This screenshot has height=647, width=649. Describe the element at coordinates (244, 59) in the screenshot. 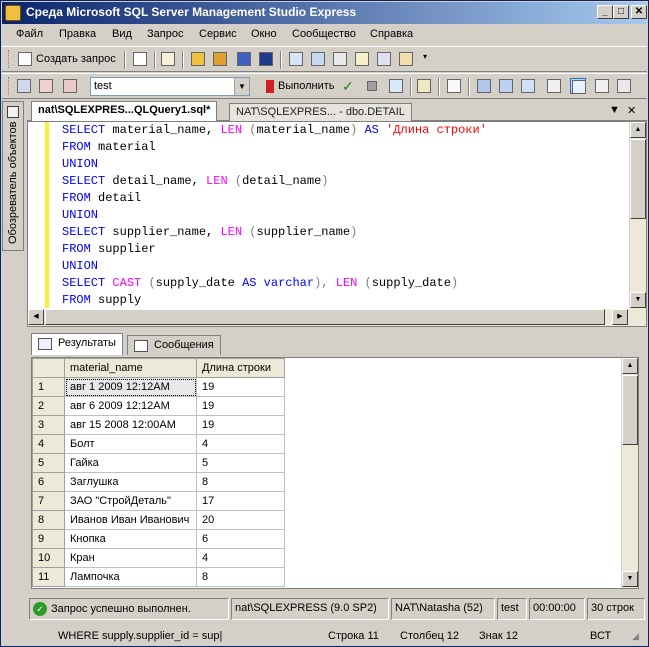

I see `save-button` at that location.